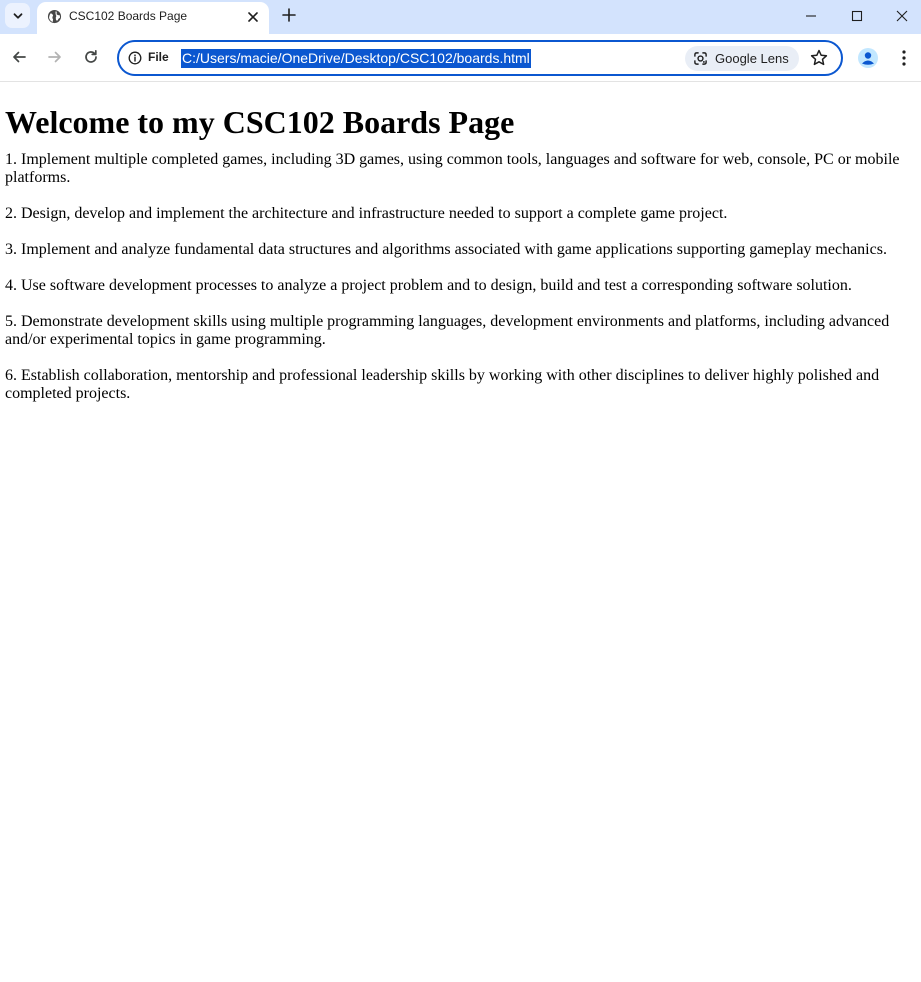 The width and height of the screenshot is (921, 982). Describe the element at coordinates (868, 58) in the screenshot. I see `profile-icon` at that location.